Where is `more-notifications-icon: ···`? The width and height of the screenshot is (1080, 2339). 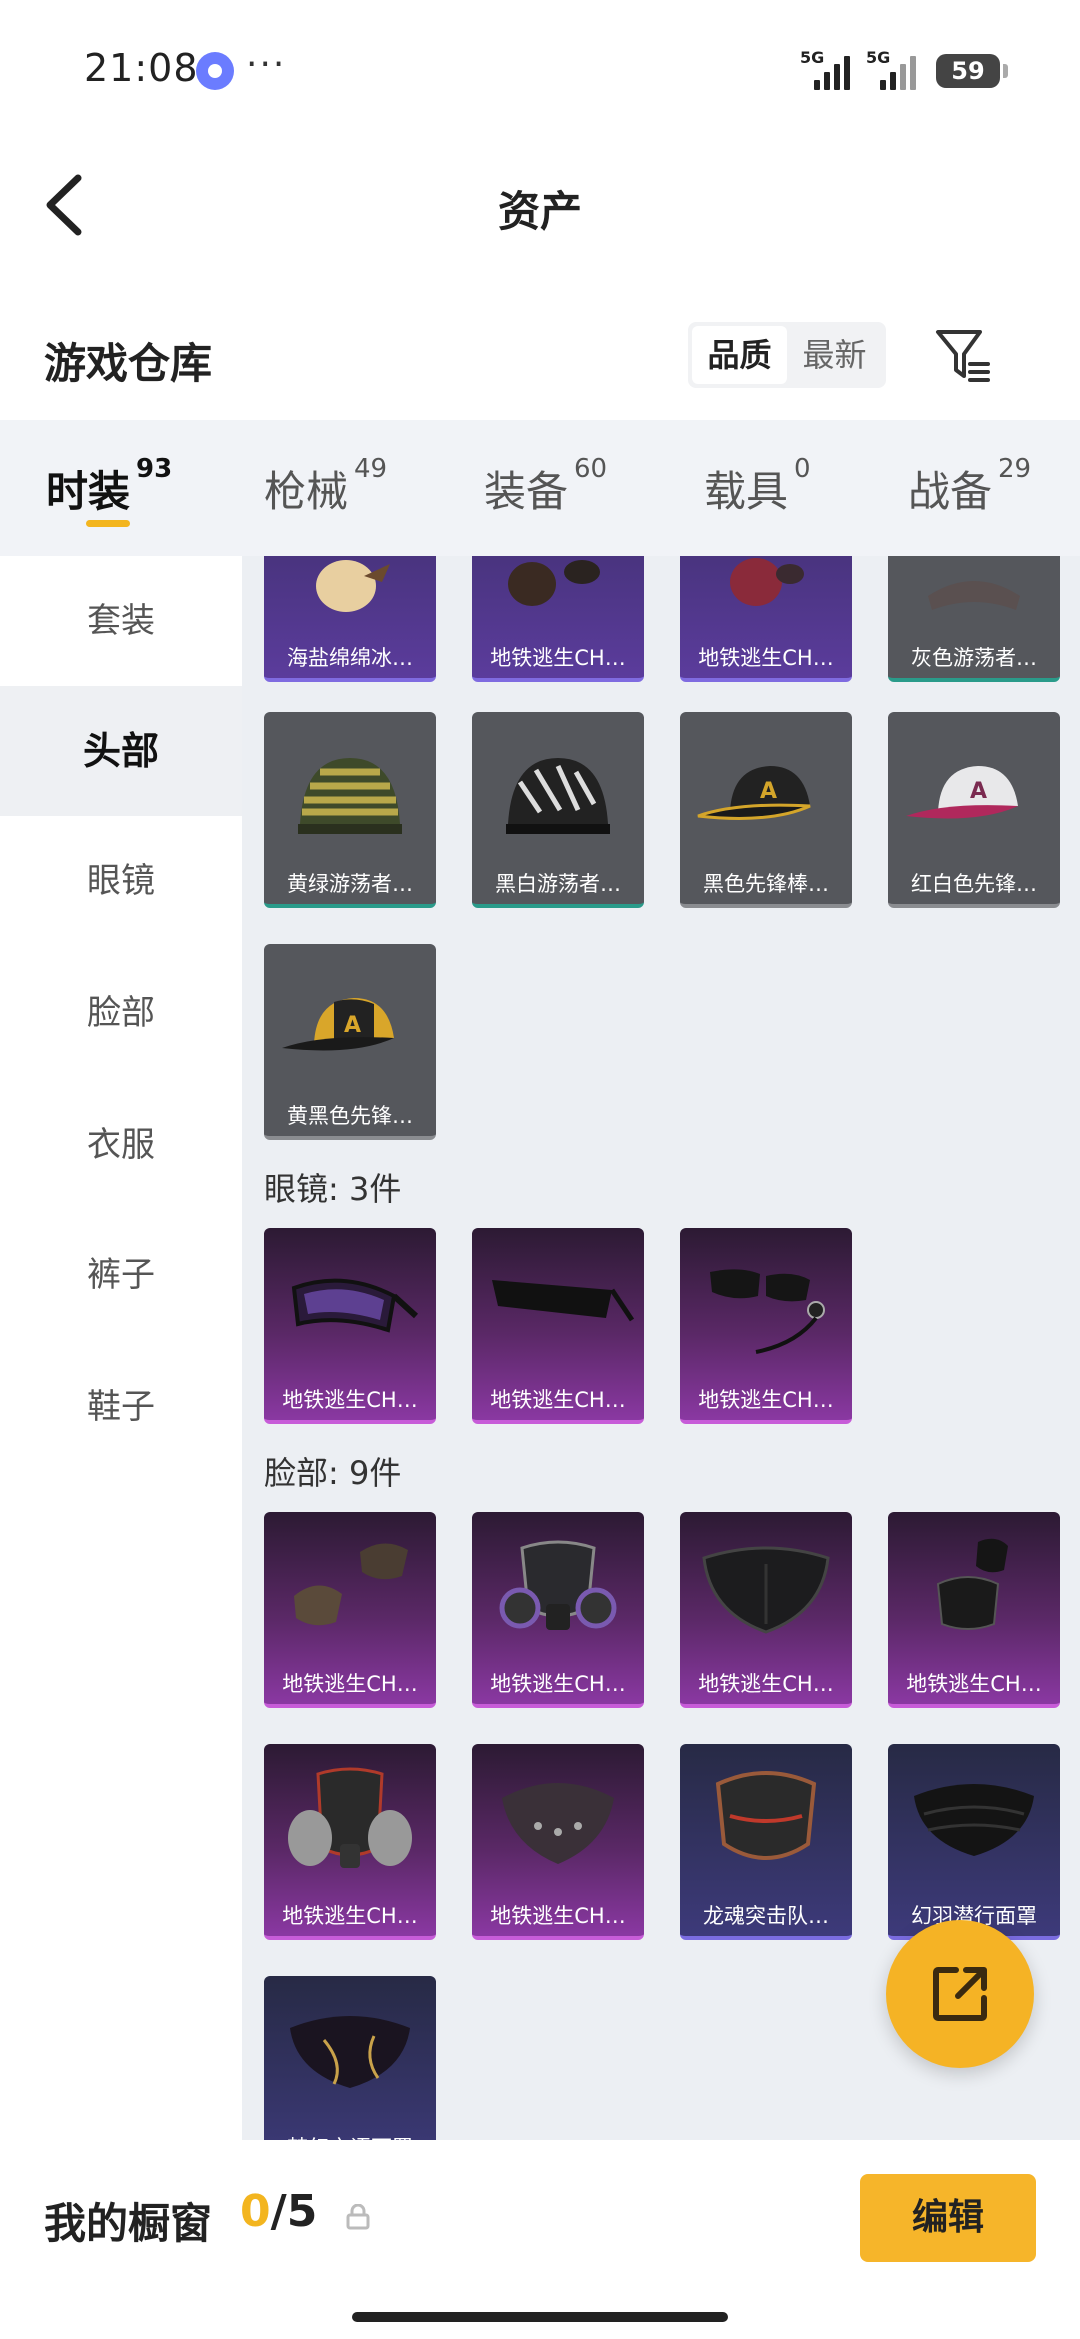 more-notifications-icon: ··· is located at coordinates (266, 64).